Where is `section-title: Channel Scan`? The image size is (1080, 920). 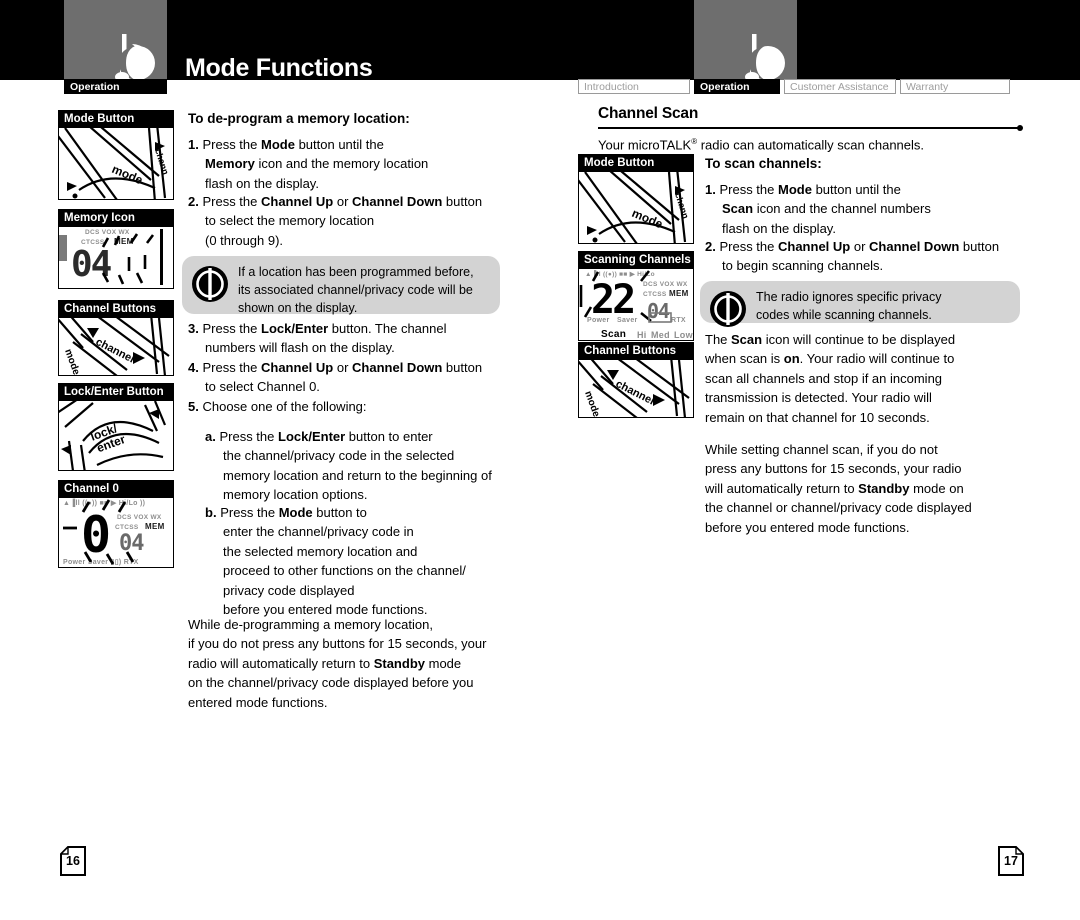 section-title: Channel Scan is located at coordinates (648, 113).